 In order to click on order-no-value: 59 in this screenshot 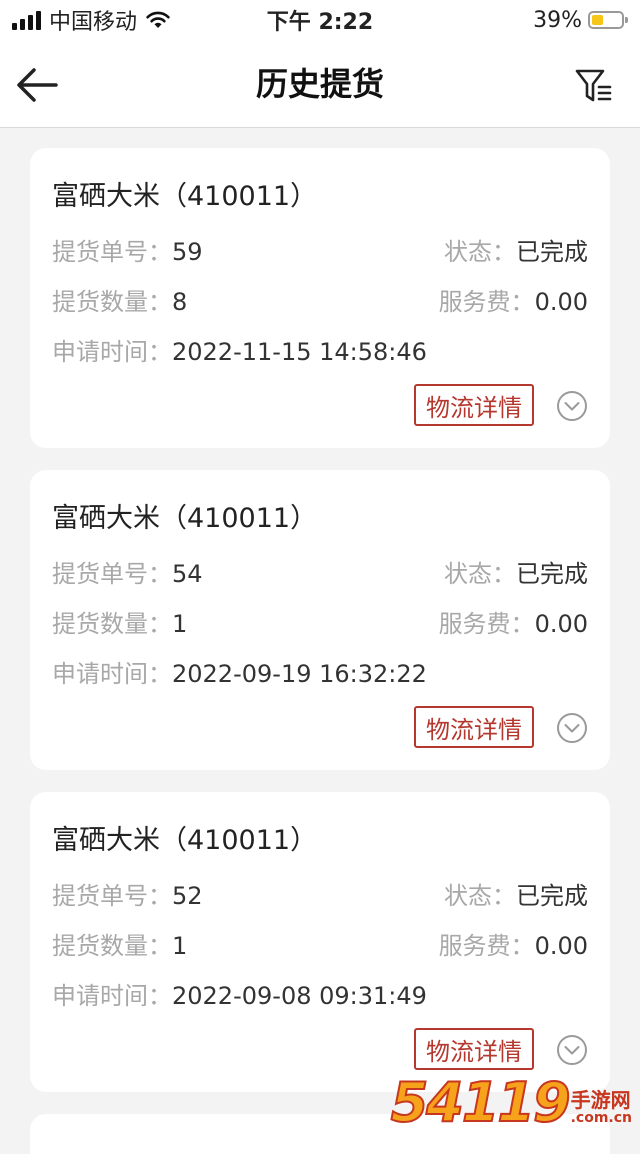, I will do `click(187, 252)`.